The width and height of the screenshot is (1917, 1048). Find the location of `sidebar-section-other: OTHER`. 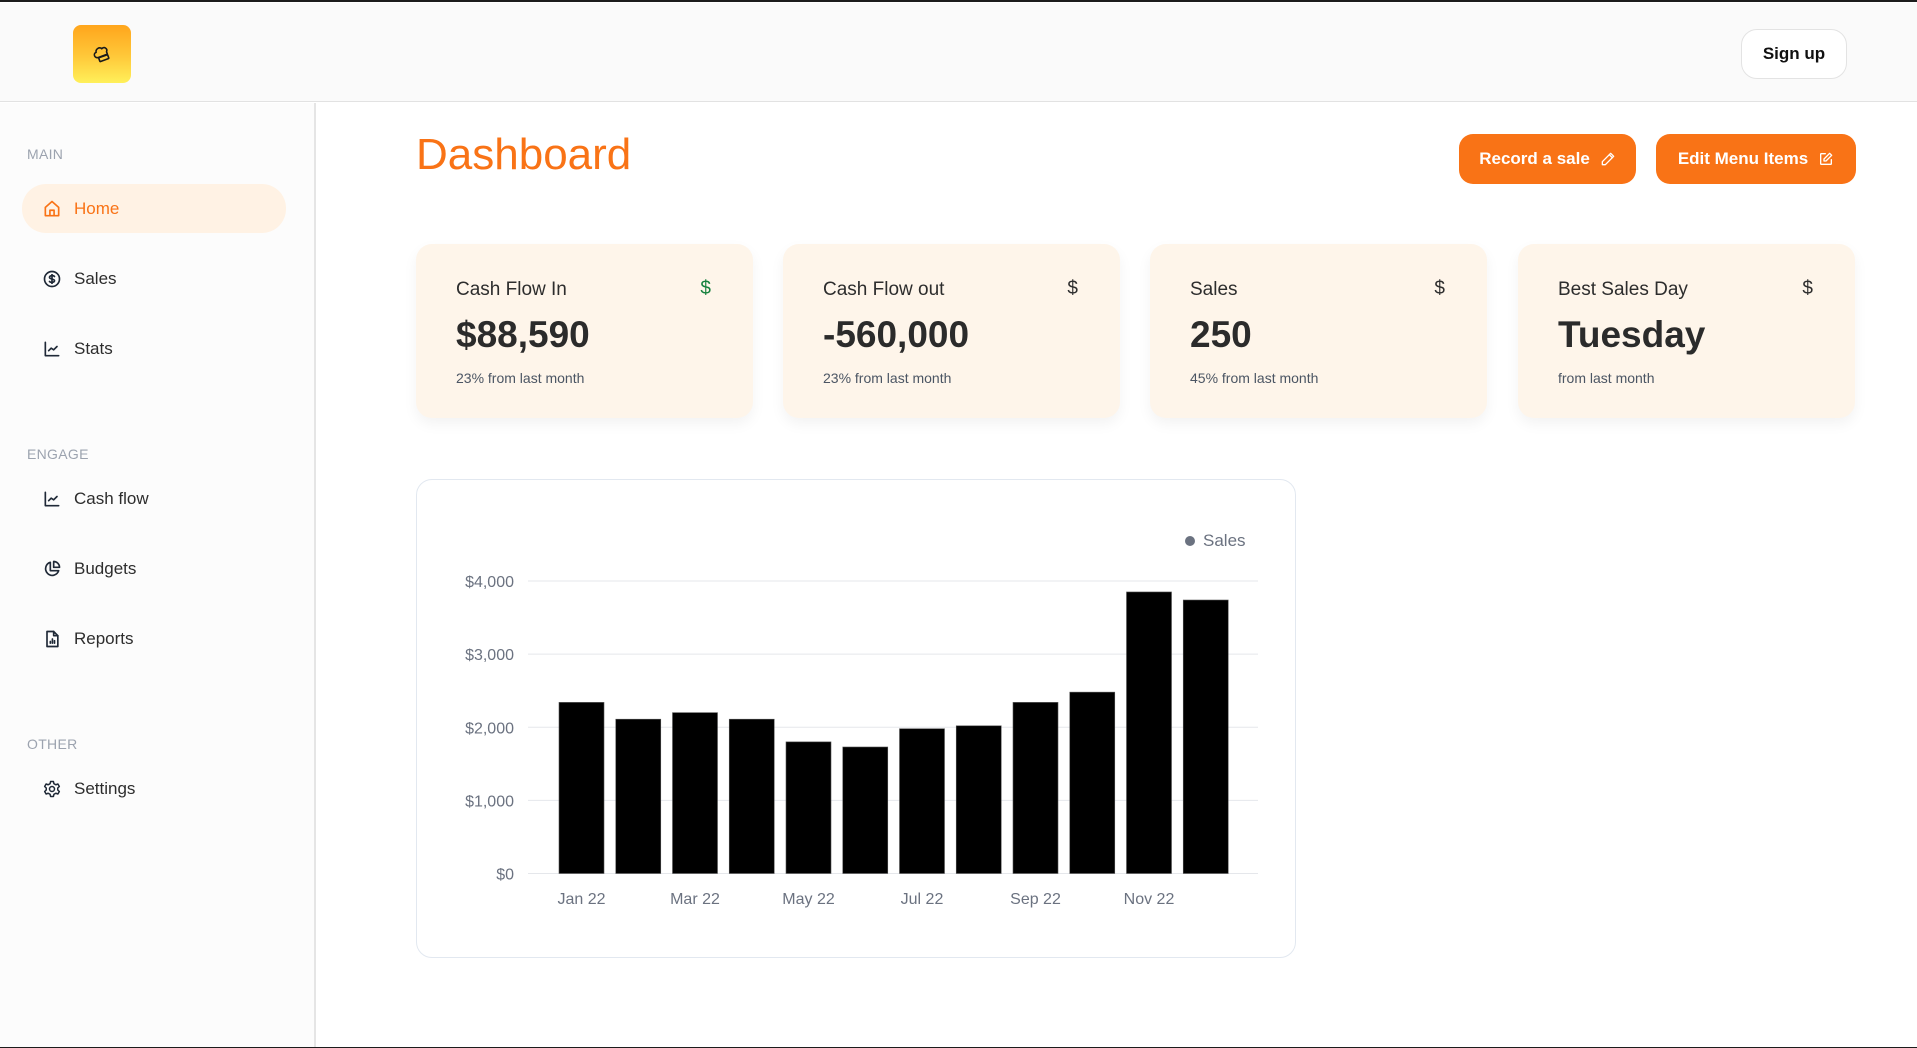

sidebar-section-other: OTHER is located at coordinates (52, 744).